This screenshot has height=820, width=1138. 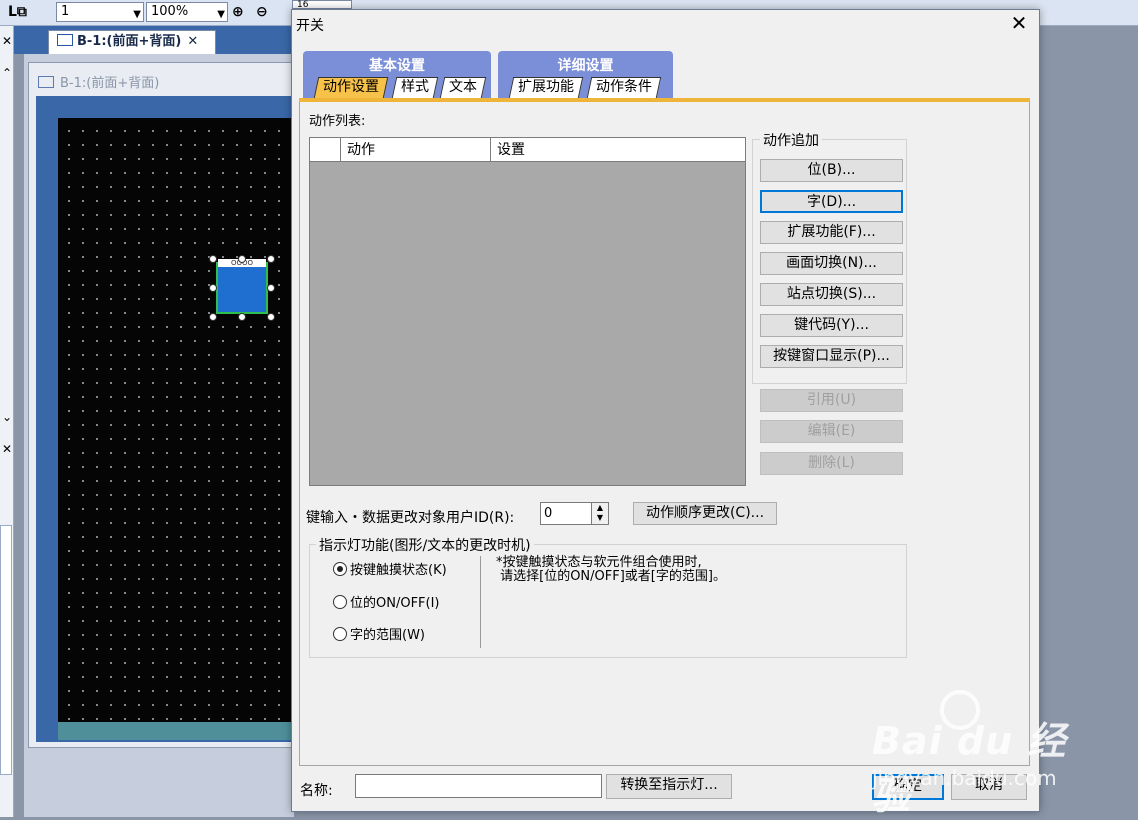 I want to click on radio-selected-icon, so click(x=340, y=569).